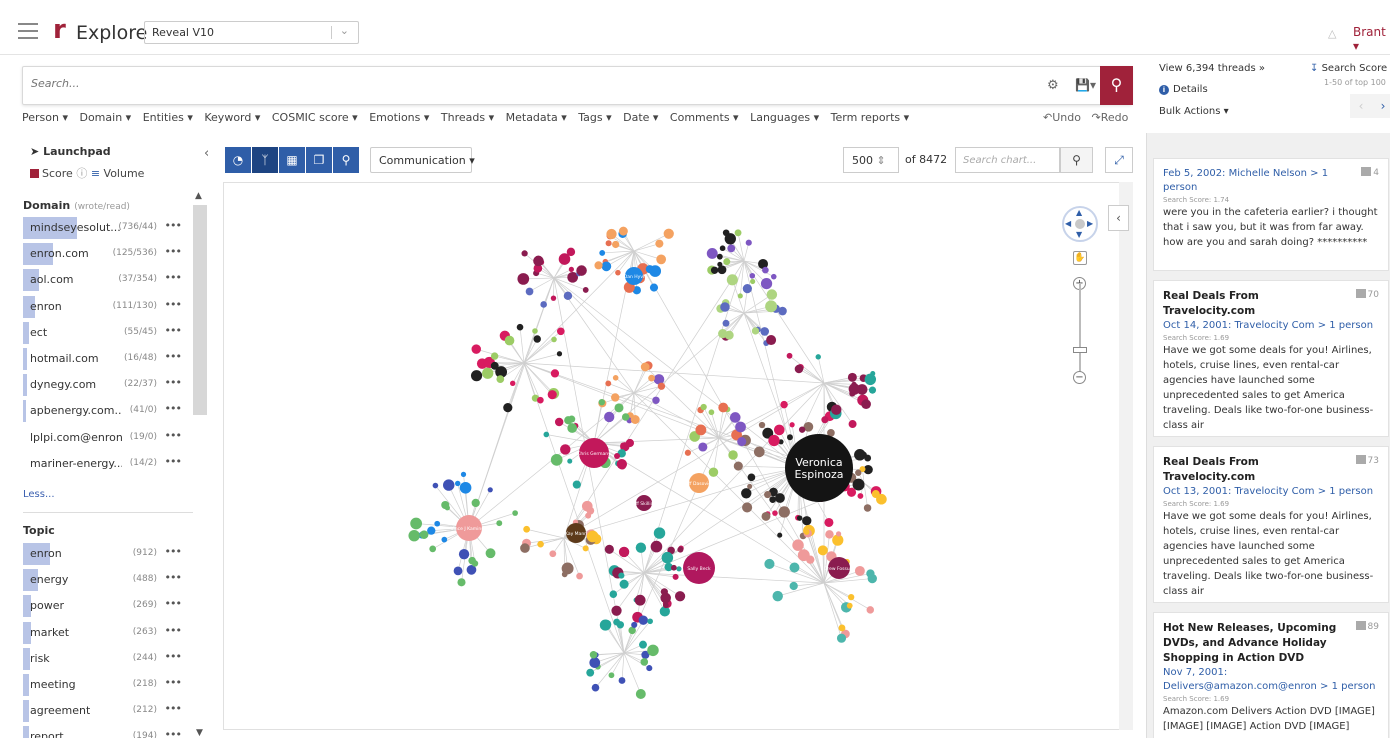  I want to click on pan-left-icon: ◀, so click(1068, 223).